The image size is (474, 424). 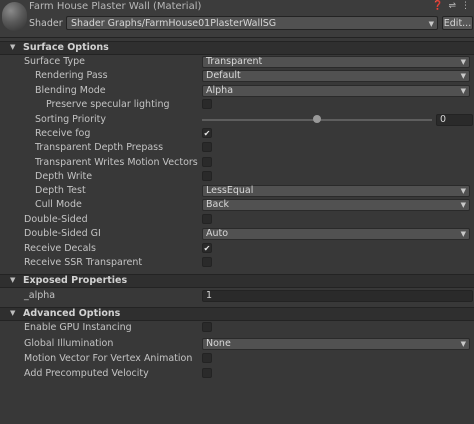 What do you see at coordinates (237, 48) in the screenshot?
I see `section-surface-options: ▼ Surface Options` at bounding box center [237, 48].